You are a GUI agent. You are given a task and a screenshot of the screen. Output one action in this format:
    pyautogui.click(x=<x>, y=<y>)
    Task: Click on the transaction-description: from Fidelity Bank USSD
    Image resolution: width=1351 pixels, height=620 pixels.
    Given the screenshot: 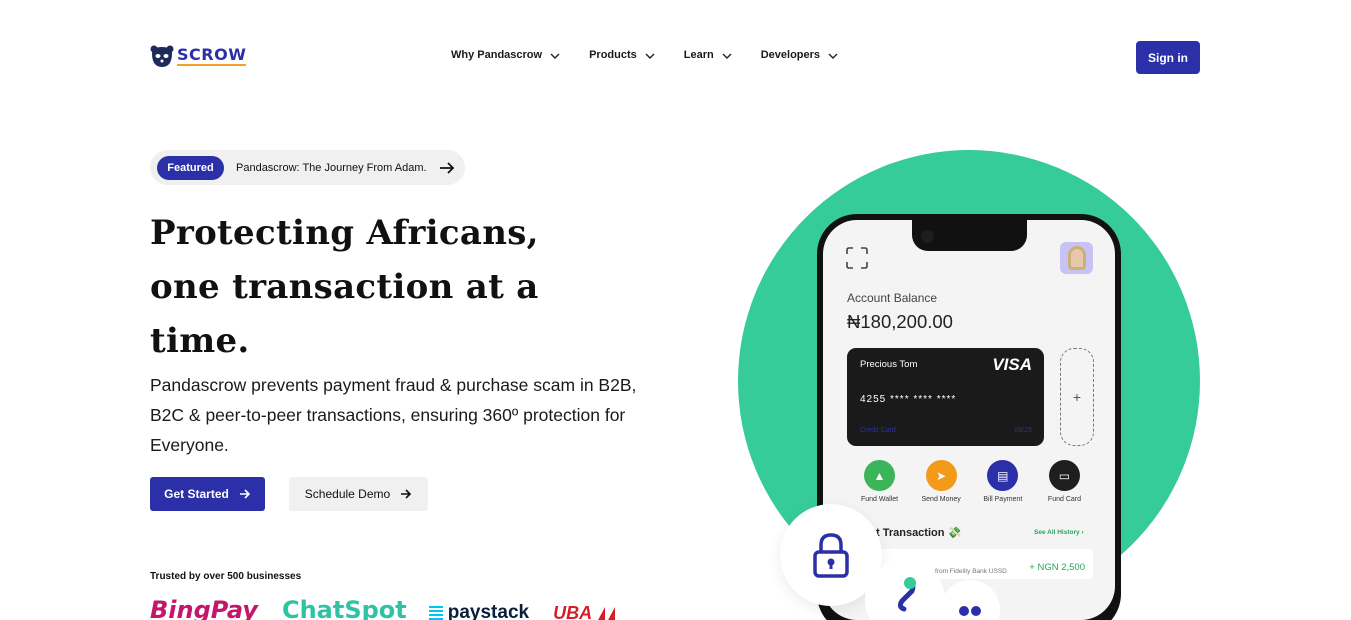 What is the action you would take?
    pyautogui.click(x=971, y=571)
    